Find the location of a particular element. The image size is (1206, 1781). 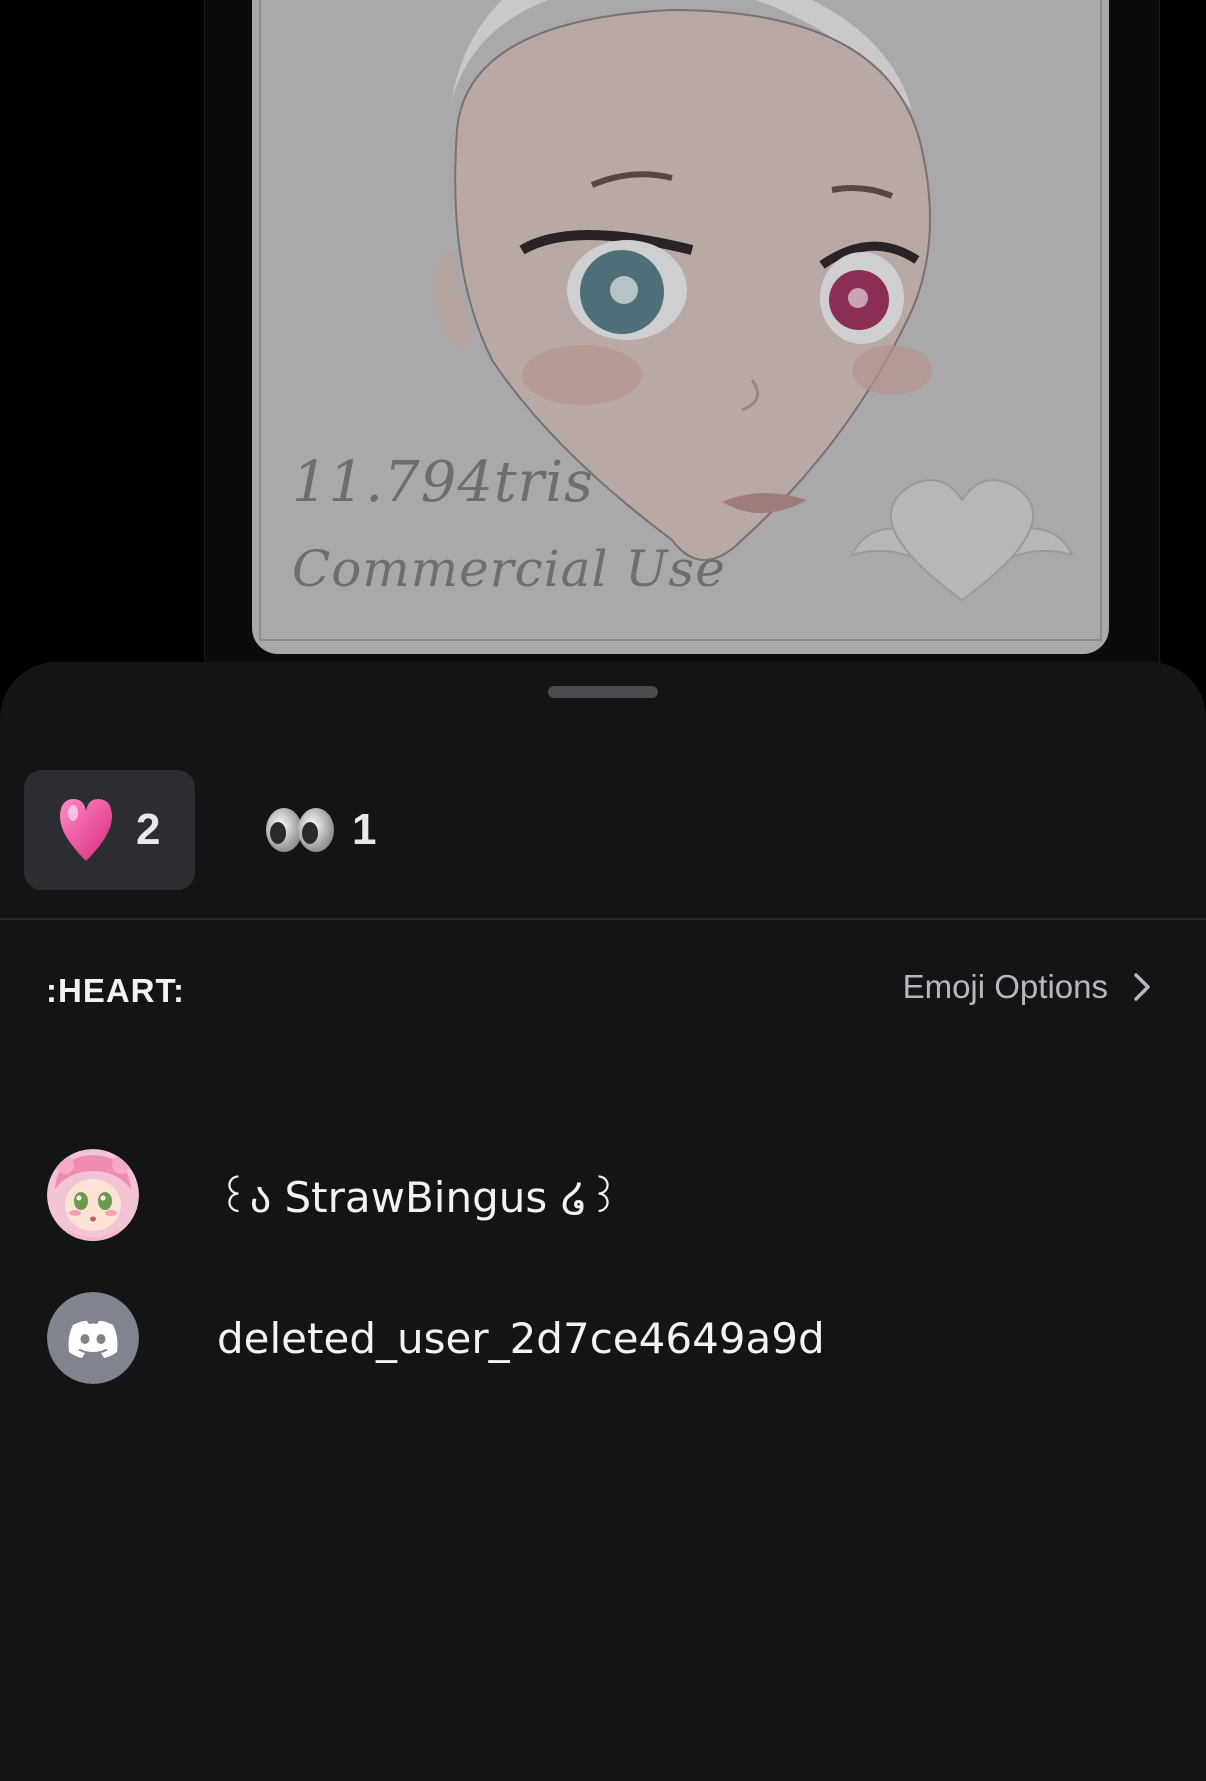

user-name: deleted_user_2d7ce4649a9d is located at coordinates (521, 1338).